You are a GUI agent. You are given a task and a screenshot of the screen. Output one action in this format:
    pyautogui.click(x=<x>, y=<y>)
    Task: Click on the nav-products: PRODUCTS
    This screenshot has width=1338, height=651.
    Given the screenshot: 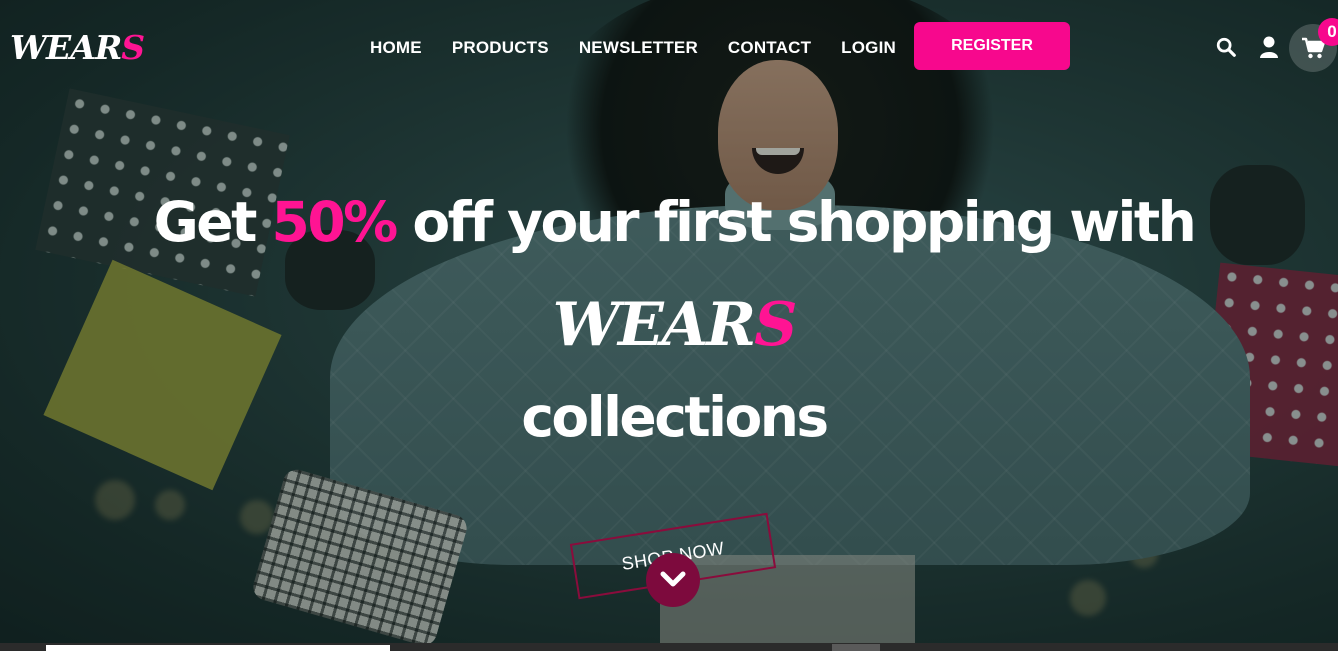 What is the action you would take?
    pyautogui.click(x=500, y=48)
    